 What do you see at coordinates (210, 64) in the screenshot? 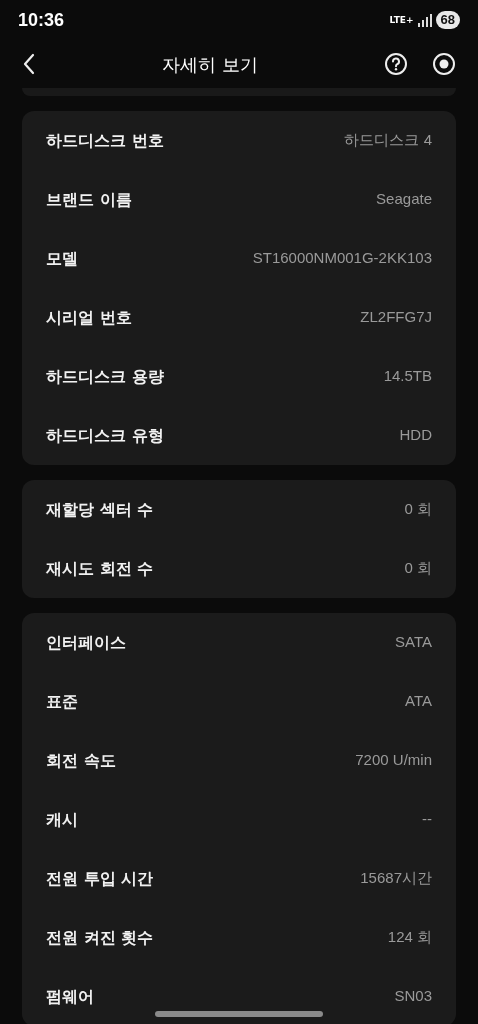
I see `page-title: 자세히 보기` at bounding box center [210, 64].